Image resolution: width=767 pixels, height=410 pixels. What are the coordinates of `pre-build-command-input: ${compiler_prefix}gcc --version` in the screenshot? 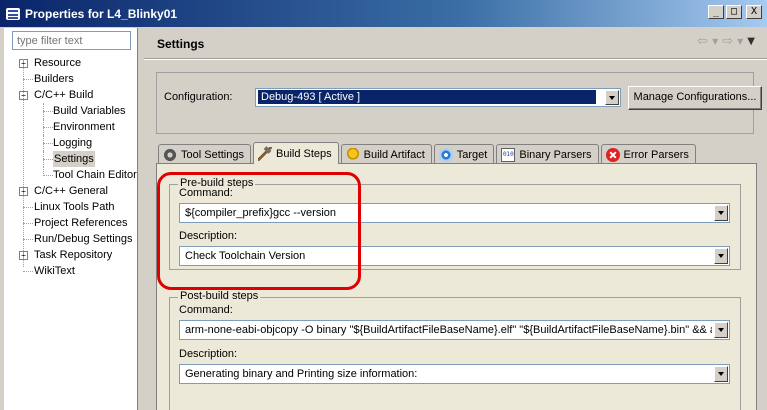 It's located at (454, 213).